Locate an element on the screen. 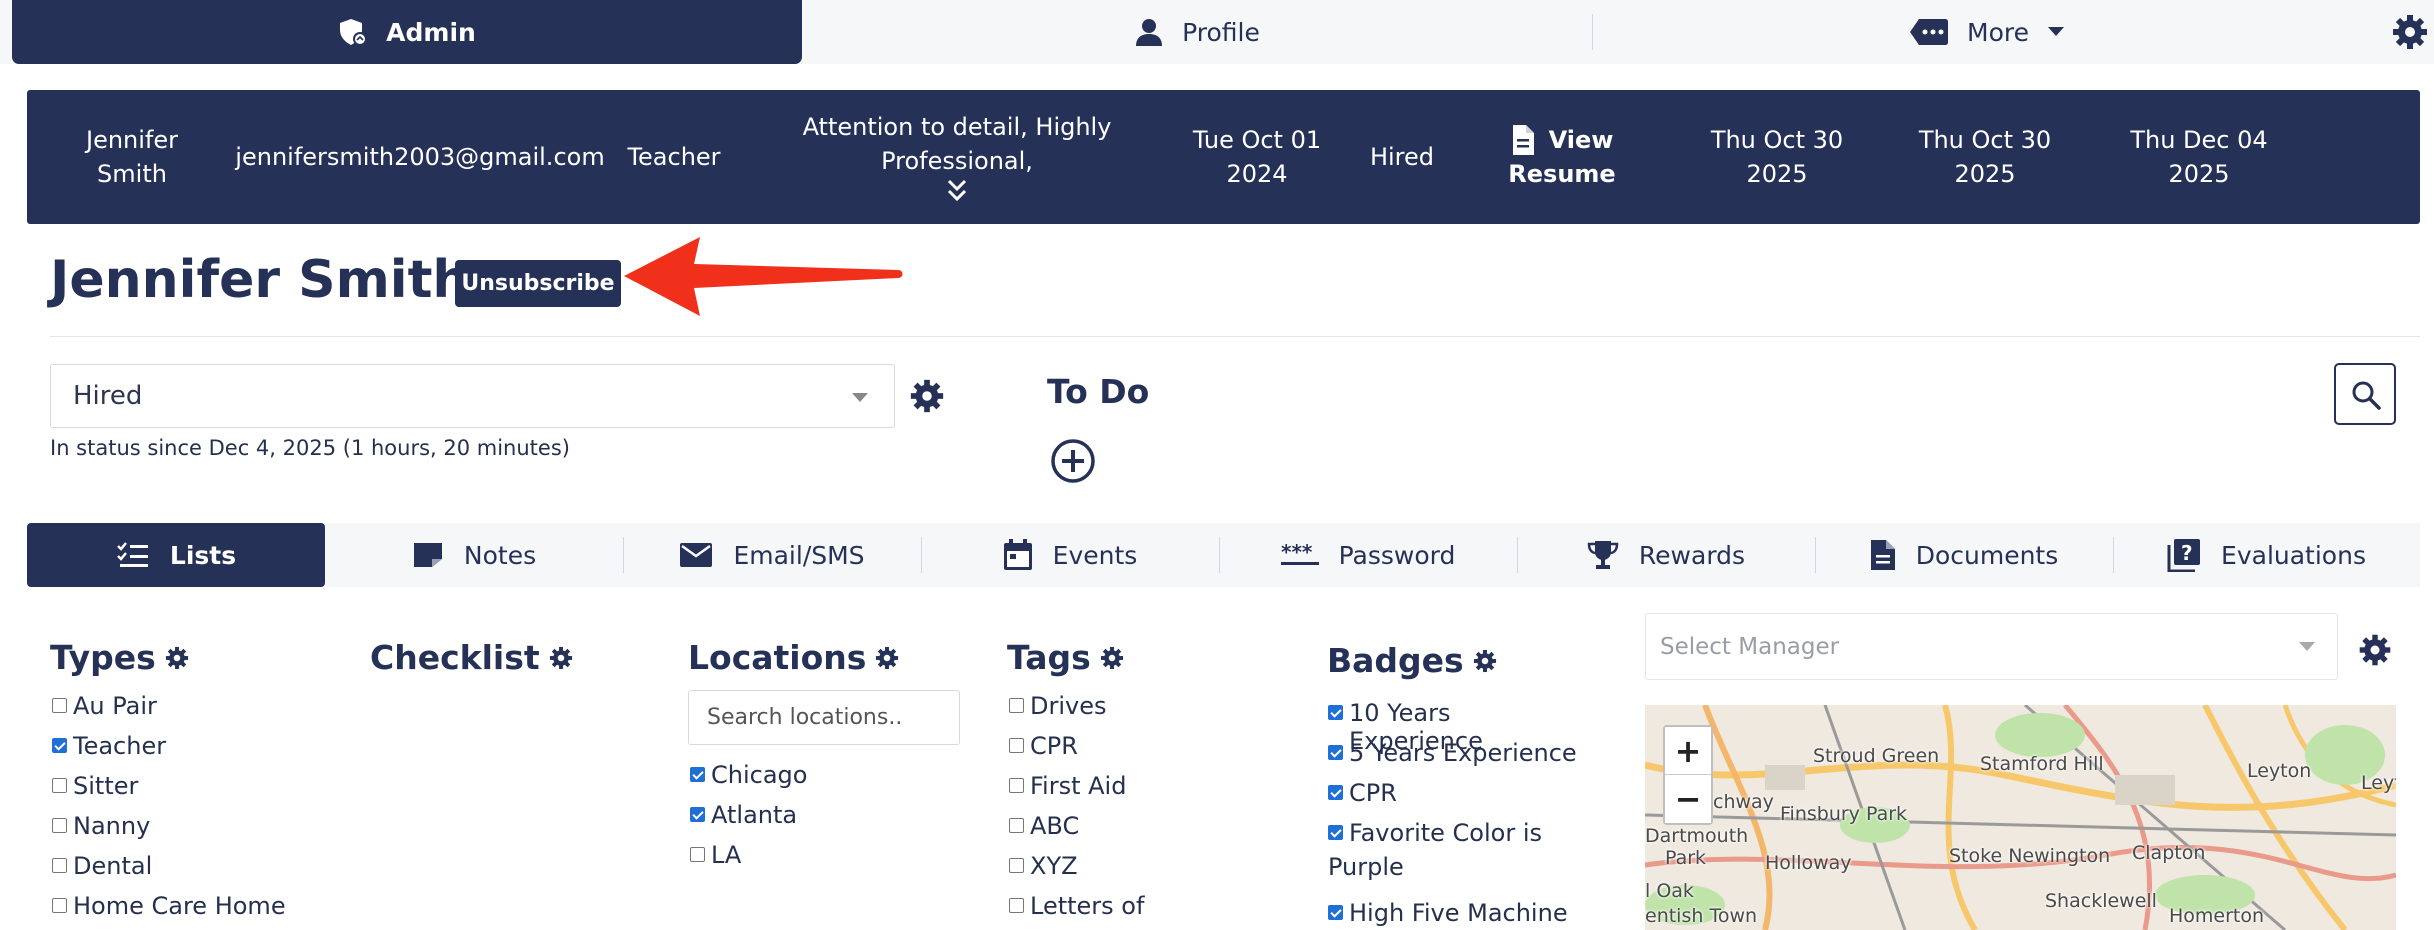 The height and width of the screenshot is (930, 2434). map-label: chway is located at coordinates (1743, 802).